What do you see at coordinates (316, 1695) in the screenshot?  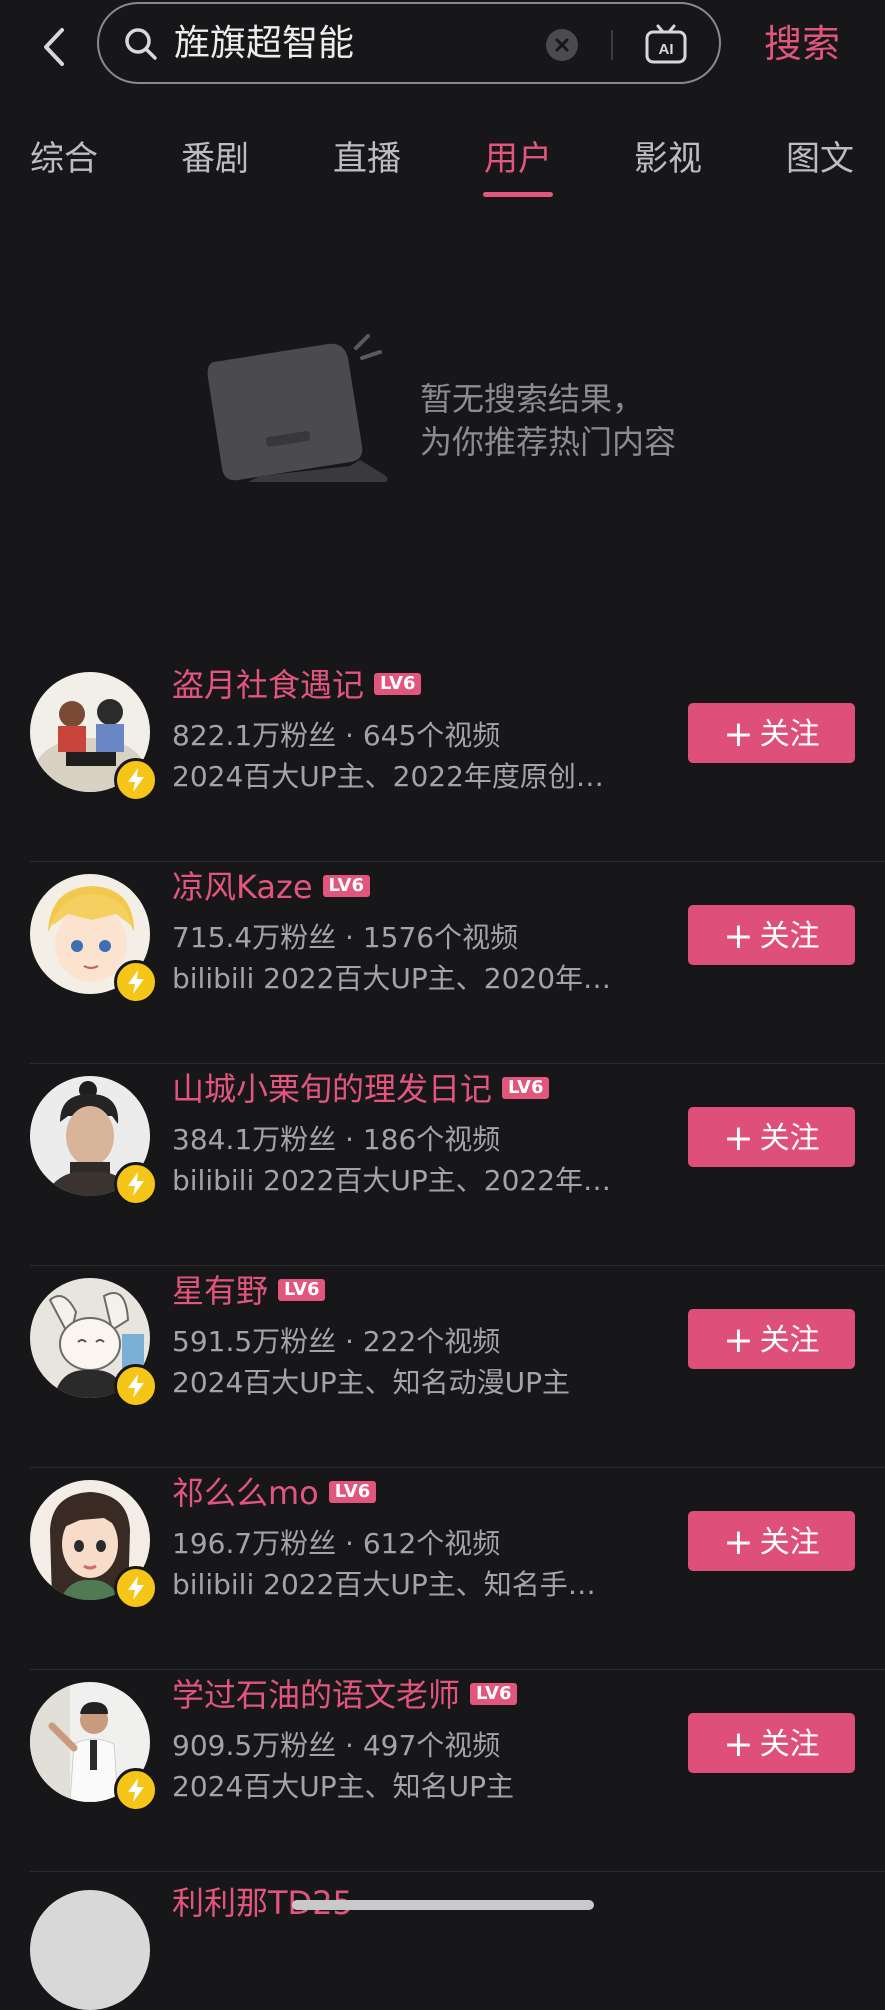 I see `user-name-text: 学过石油的语文老师` at bounding box center [316, 1695].